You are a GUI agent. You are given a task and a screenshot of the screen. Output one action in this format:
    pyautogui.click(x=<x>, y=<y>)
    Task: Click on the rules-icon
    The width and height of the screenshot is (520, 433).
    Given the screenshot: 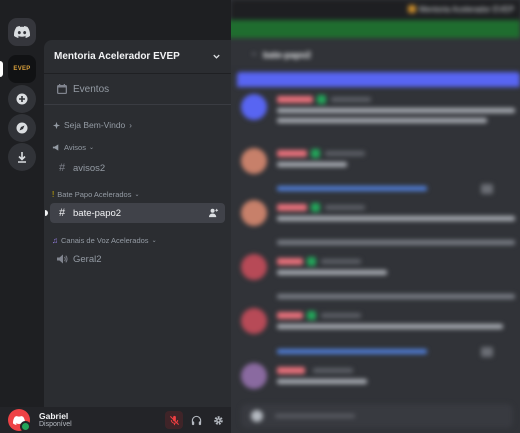 What is the action you would take?
    pyautogui.click(x=56, y=125)
    